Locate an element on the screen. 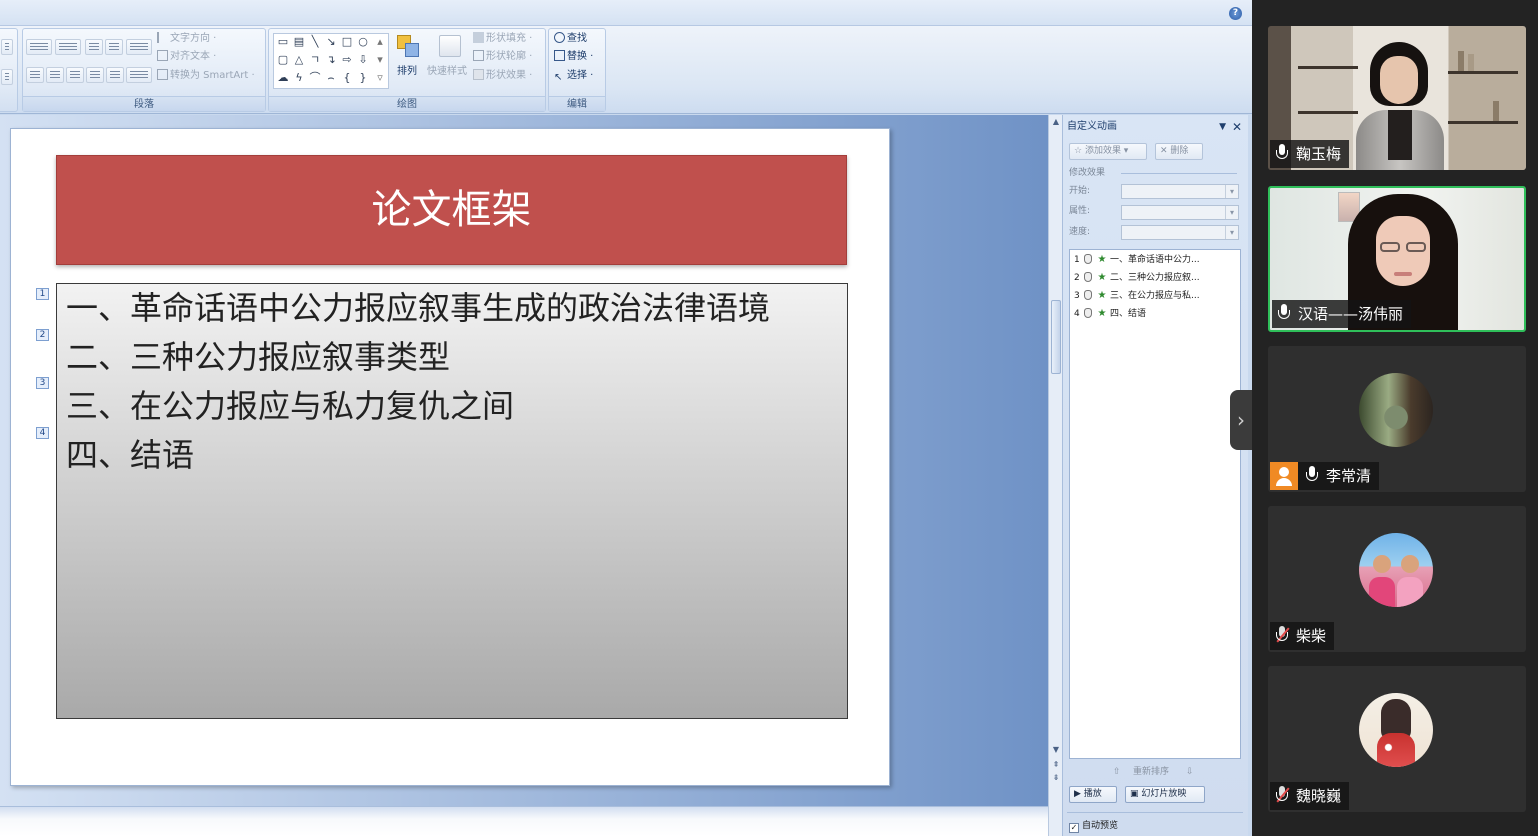 This screenshot has width=1538, height=836. mouth is located at coordinates (1403, 274).